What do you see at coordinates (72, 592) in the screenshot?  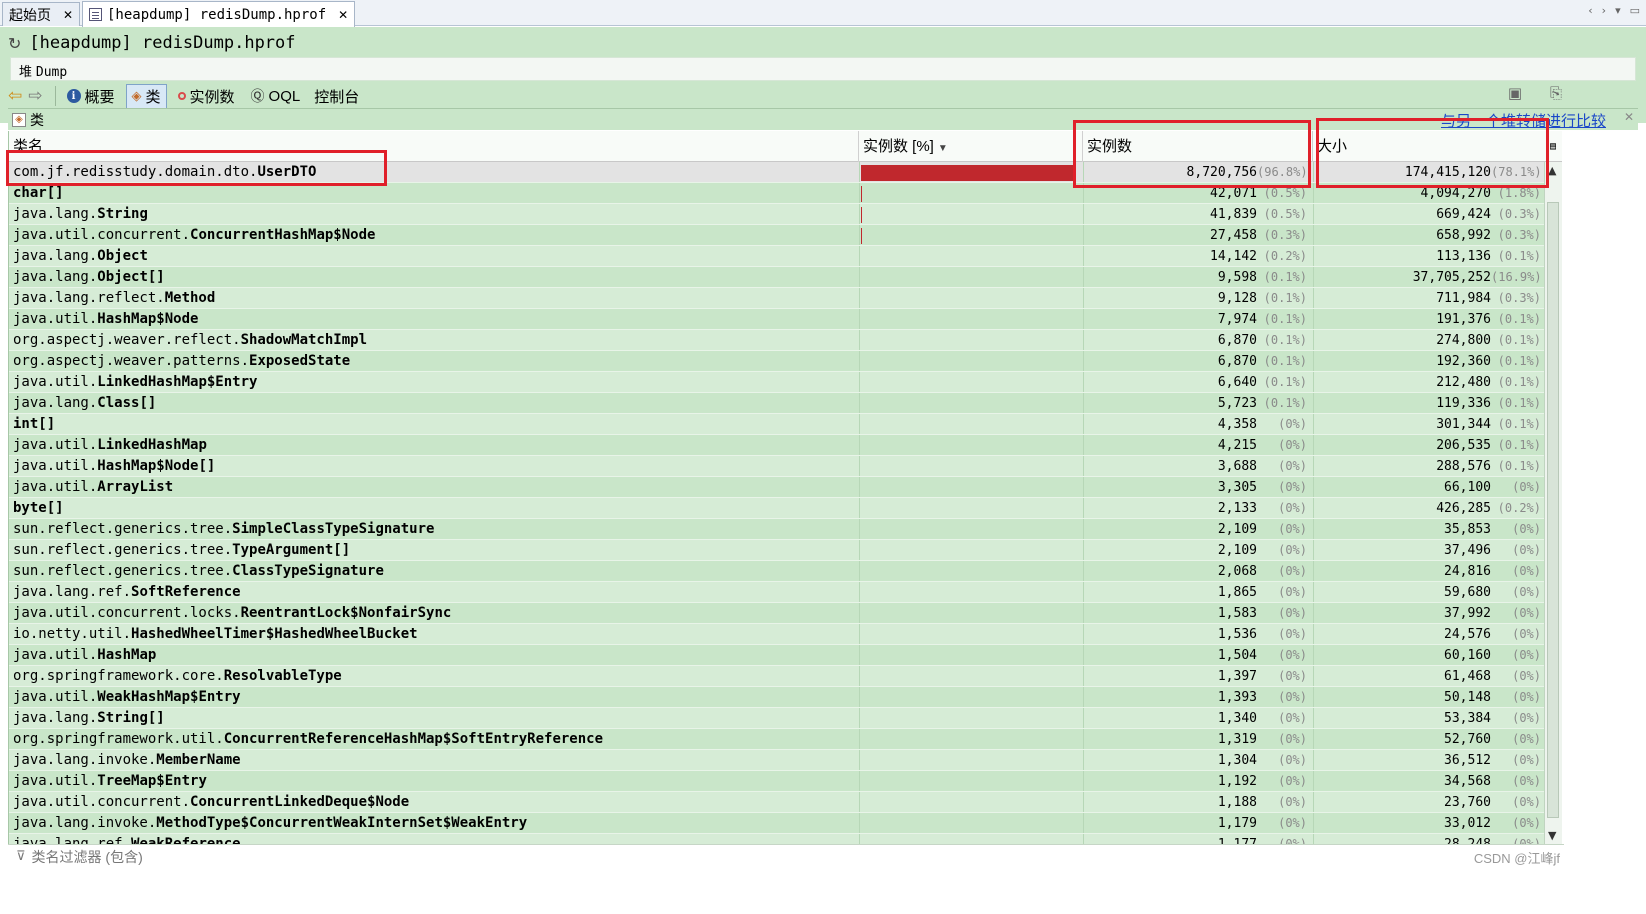 I see `package-name: java.lang.ref.` at bounding box center [72, 592].